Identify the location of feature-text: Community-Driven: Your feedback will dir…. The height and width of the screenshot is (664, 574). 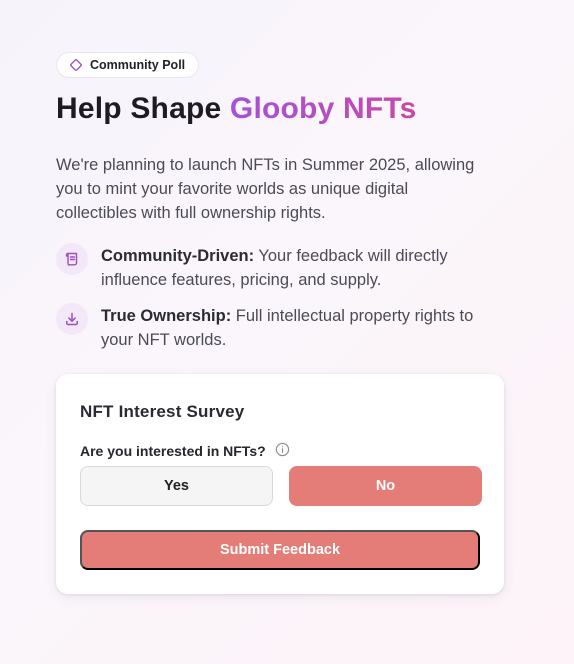
(303, 267).